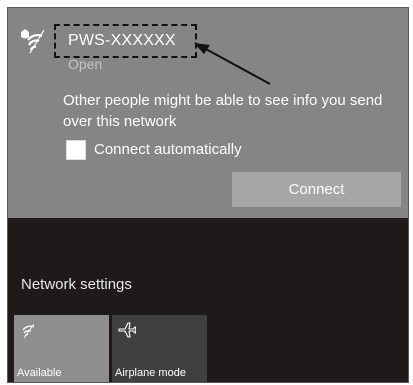  What do you see at coordinates (33, 41) in the screenshot?
I see `wifi-shield-icon` at bounding box center [33, 41].